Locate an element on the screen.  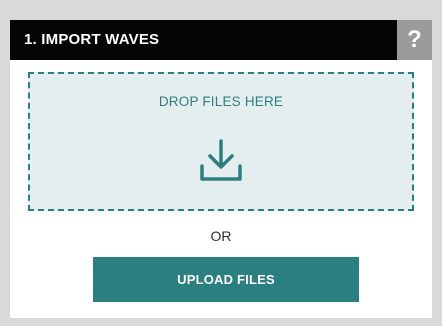
upload-files-button: UPLOAD FILES is located at coordinates (226, 279).